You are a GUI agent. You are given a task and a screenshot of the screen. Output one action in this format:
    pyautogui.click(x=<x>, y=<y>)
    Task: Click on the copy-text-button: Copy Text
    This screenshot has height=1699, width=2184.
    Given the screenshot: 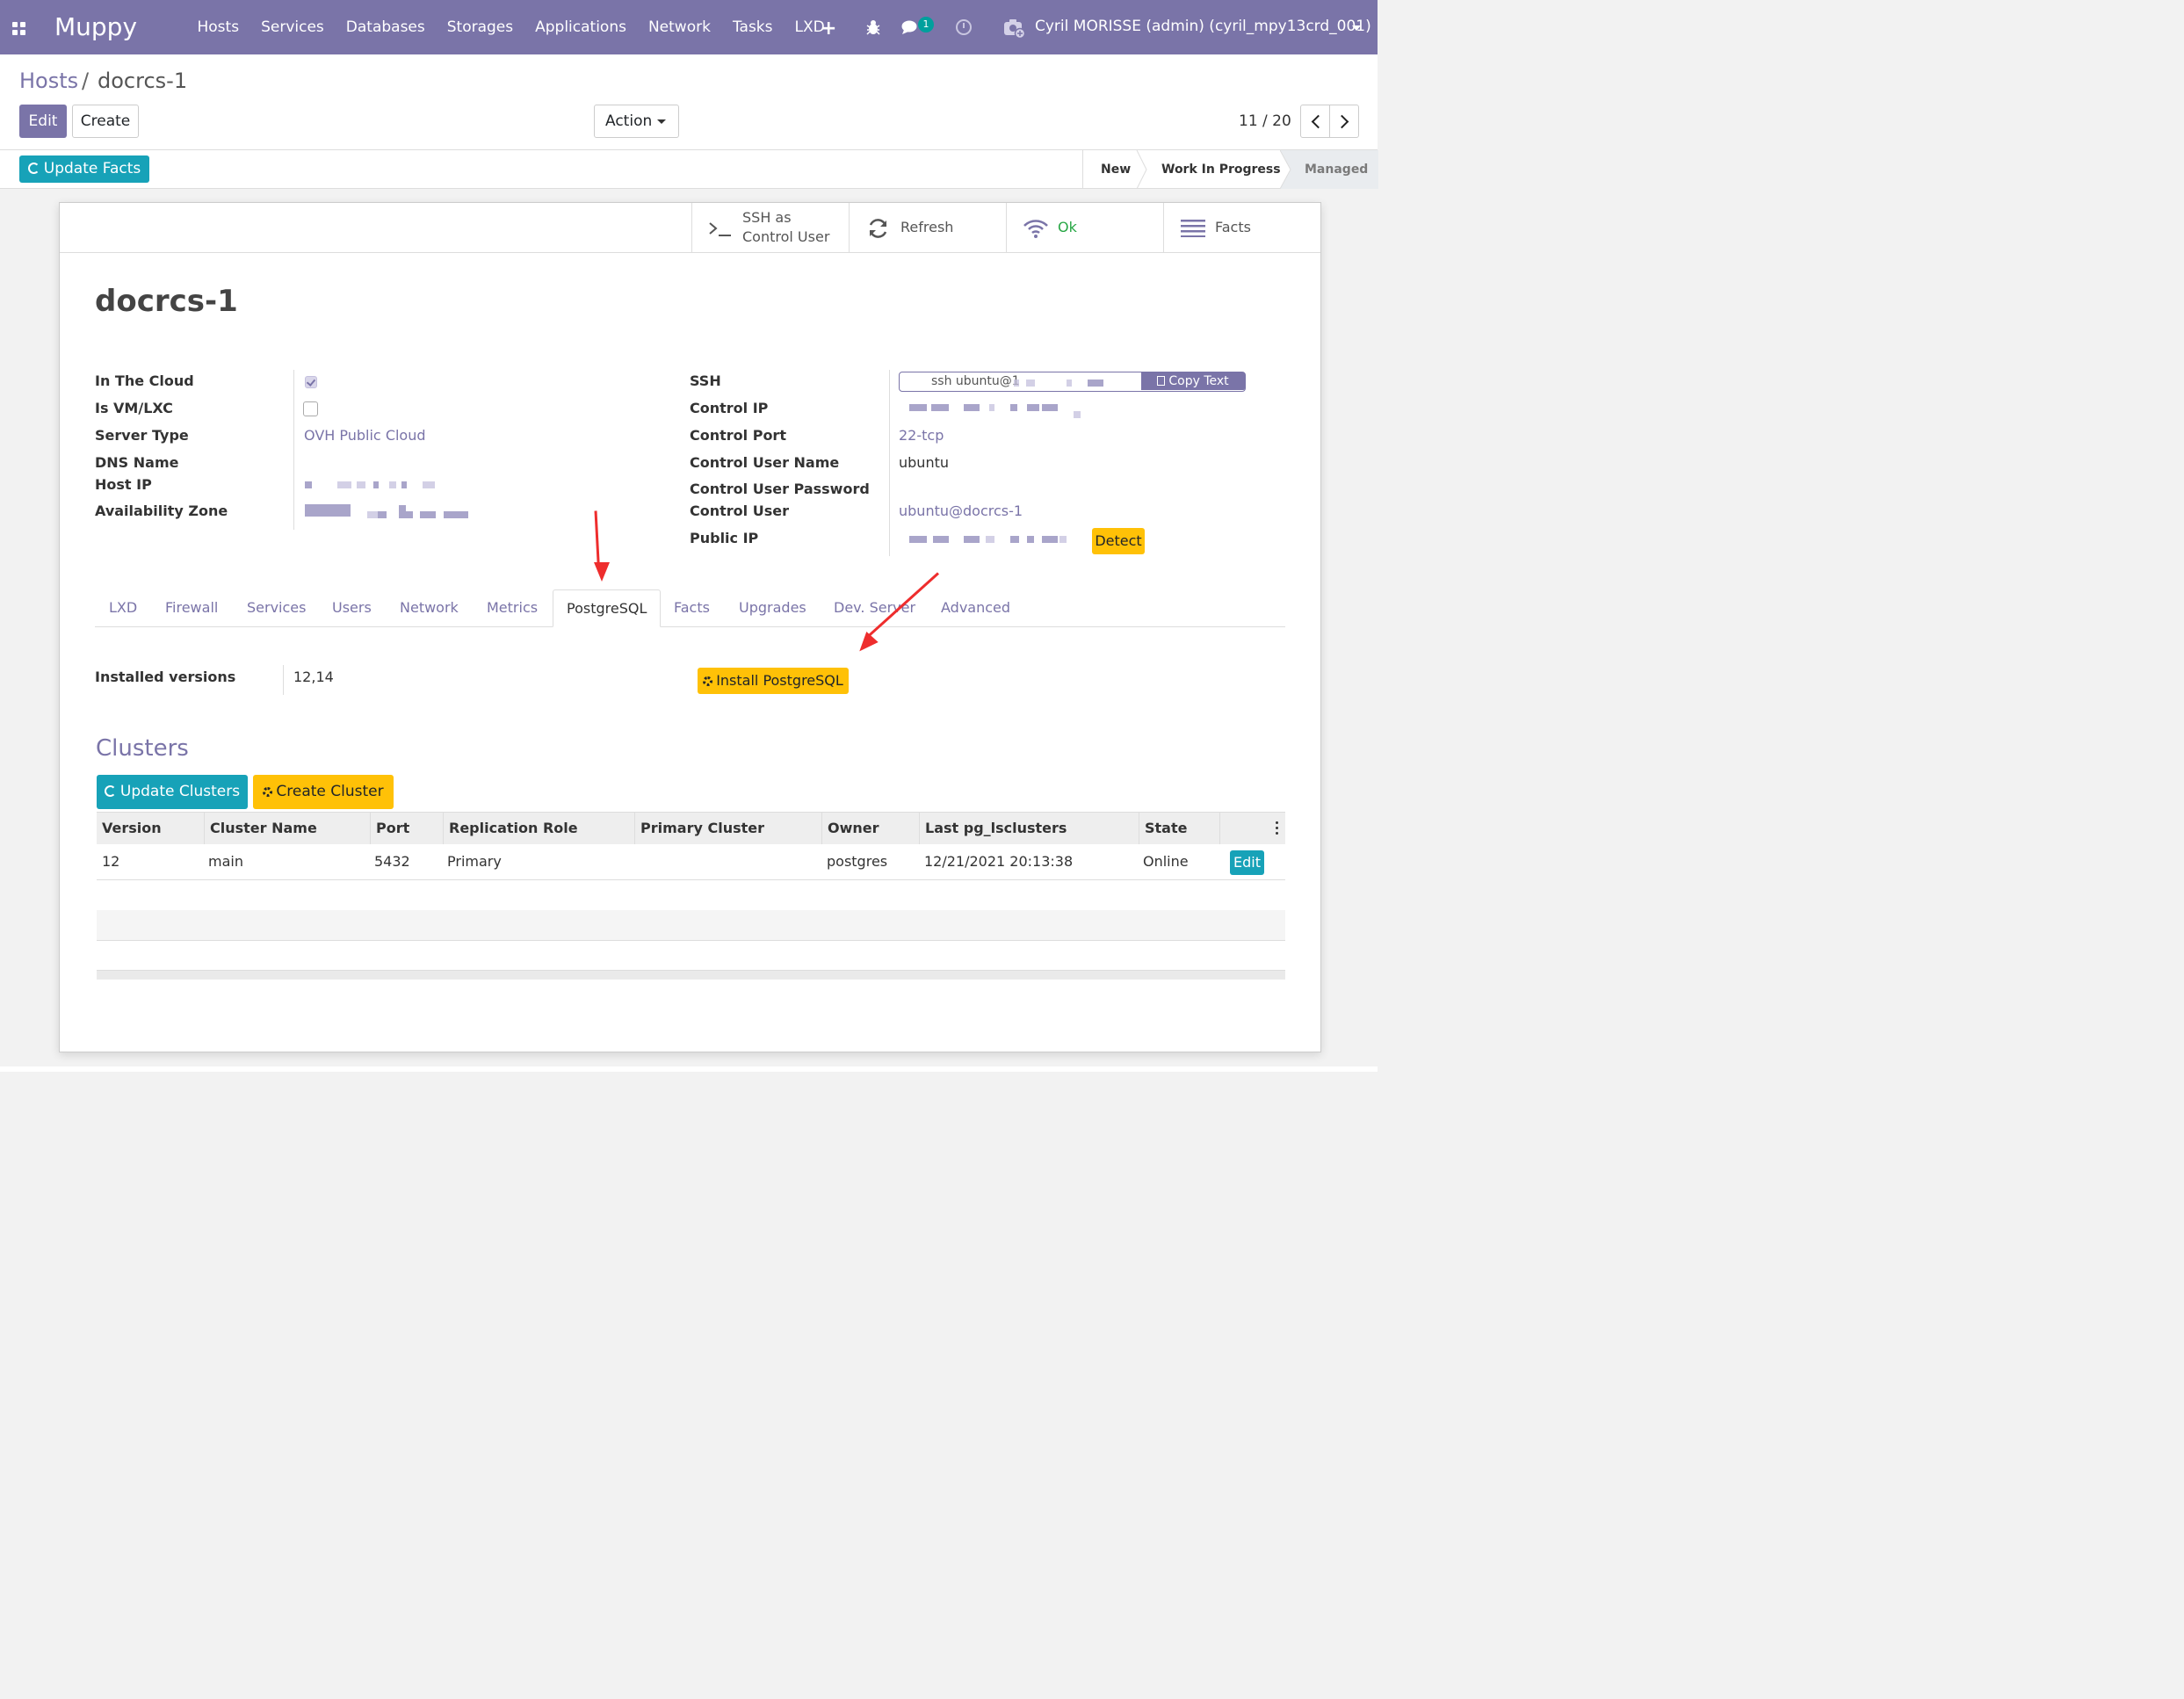 What is the action you would take?
    pyautogui.click(x=1193, y=381)
    